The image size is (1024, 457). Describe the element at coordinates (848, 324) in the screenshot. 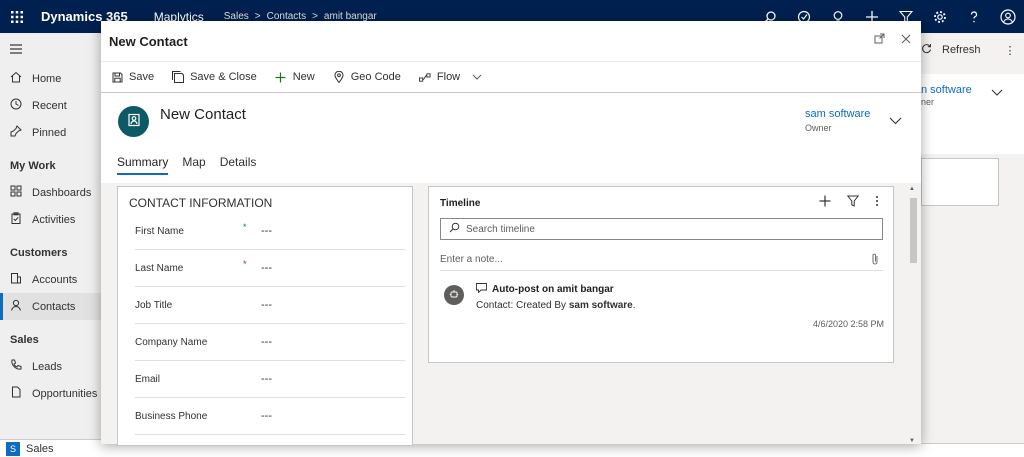

I see `post-date: 4/6/2020 2:58 PM` at that location.